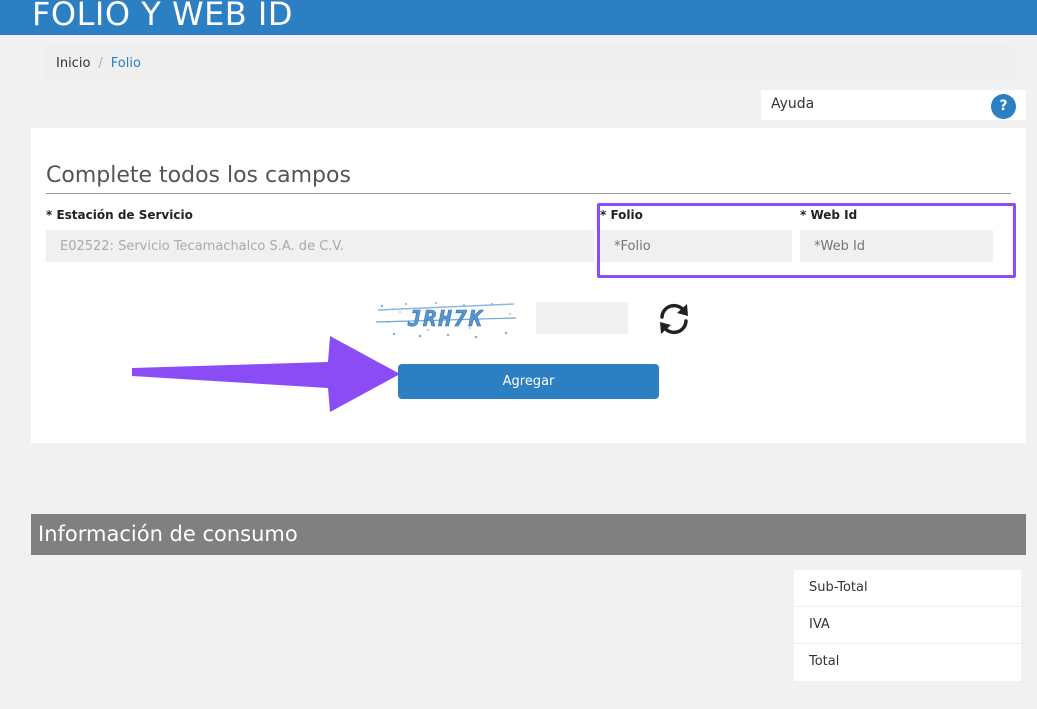 The width and height of the screenshot is (1037, 709). Describe the element at coordinates (582, 318) in the screenshot. I see `captcha-input` at that location.